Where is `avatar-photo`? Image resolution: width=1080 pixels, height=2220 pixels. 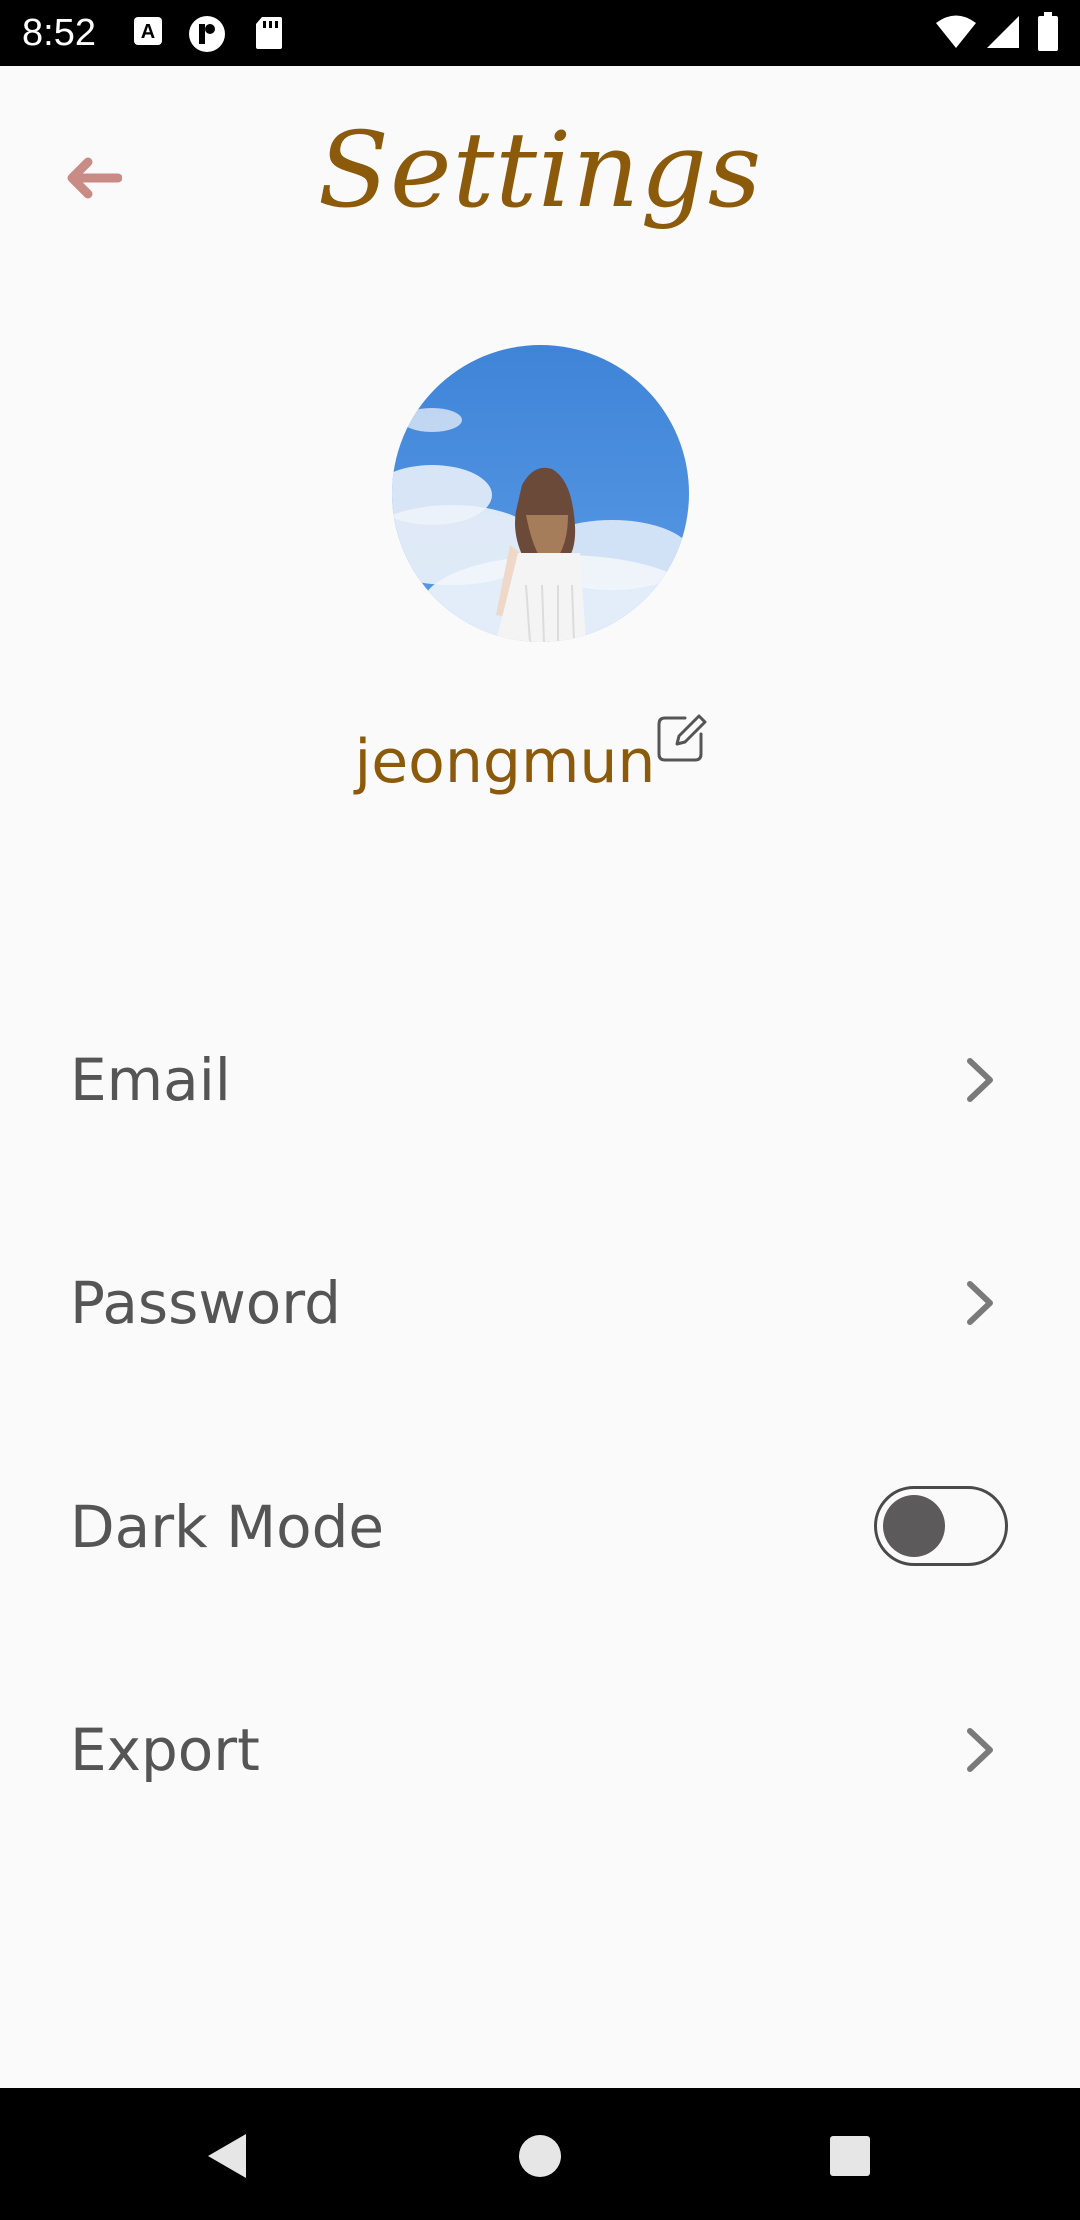 avatar-photo is located at coordinates (540, 493).